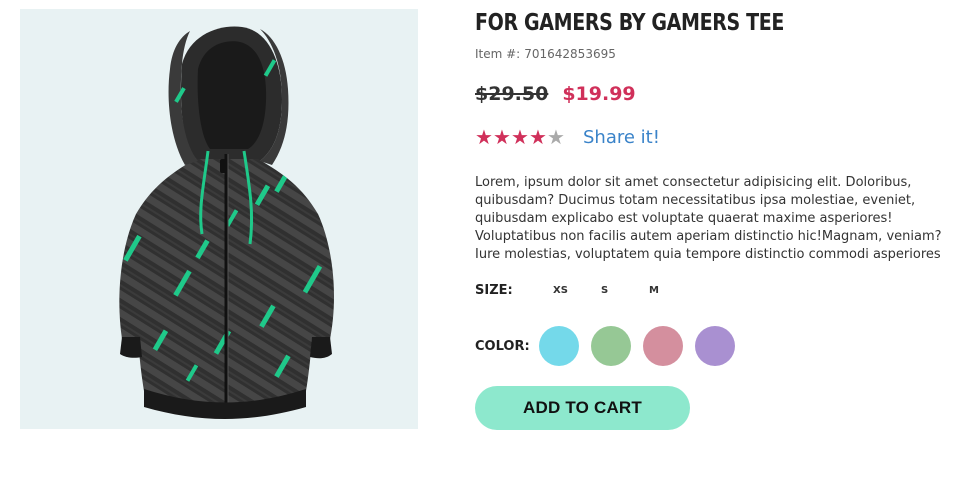 This screenshot has height=490, width=979. Describe the element at coordinates (498, 54) in the screenshot. I see `item-number-label: Item #:` at that location.